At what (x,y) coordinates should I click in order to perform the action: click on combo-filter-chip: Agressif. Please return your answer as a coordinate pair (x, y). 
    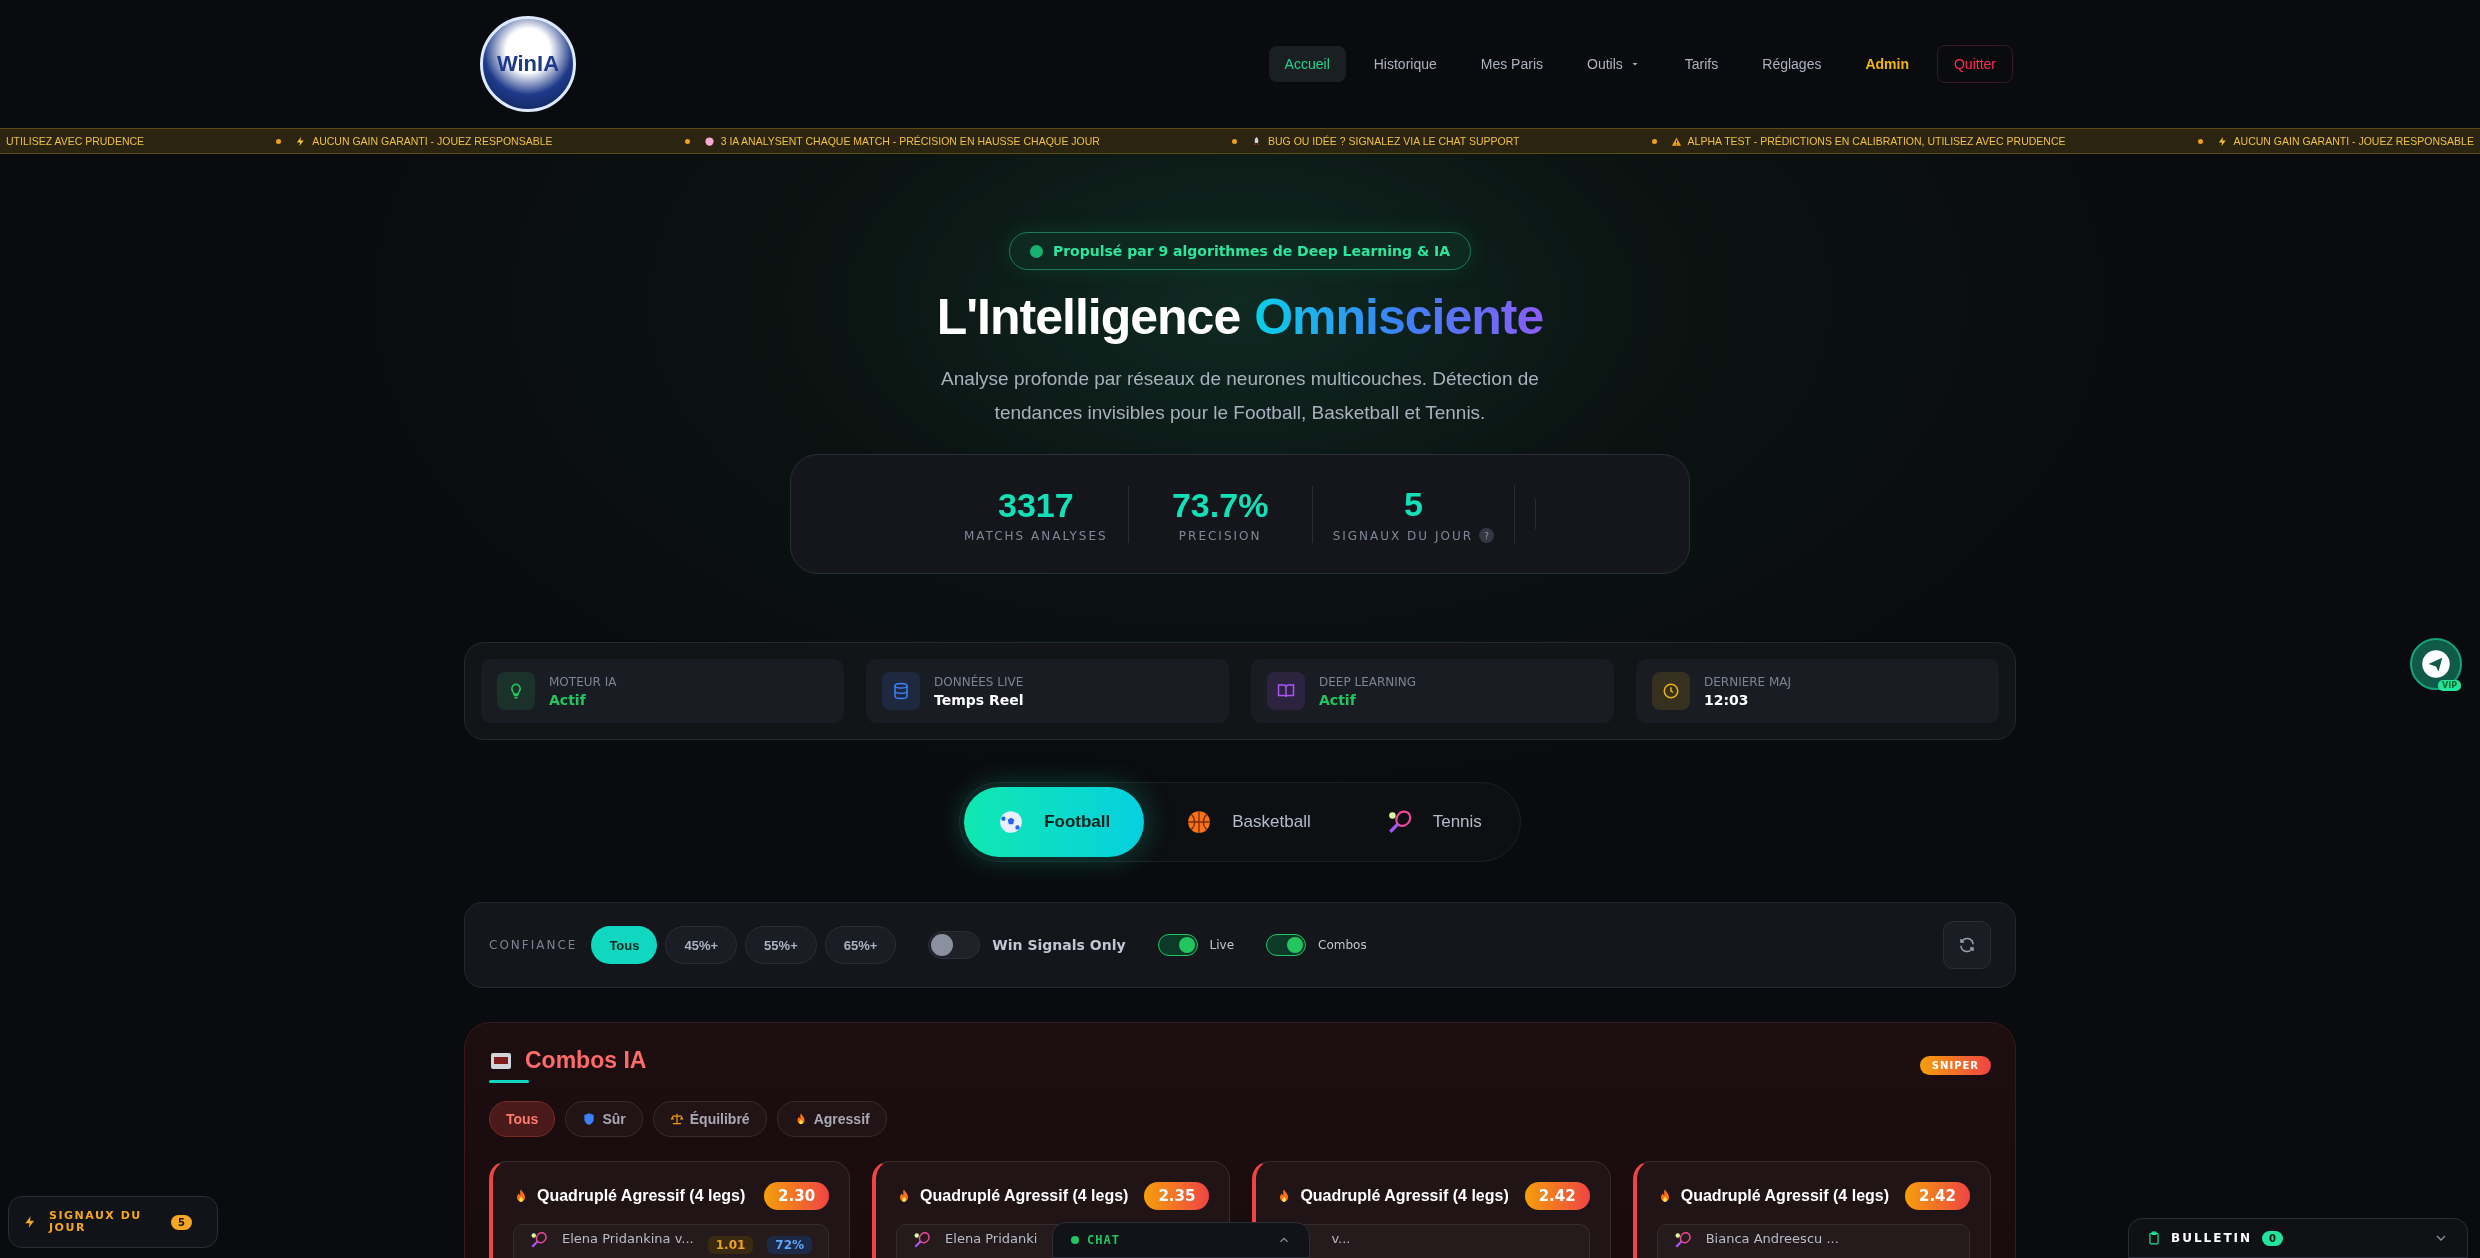
    Looking at the image, I should click on (831, 1119).